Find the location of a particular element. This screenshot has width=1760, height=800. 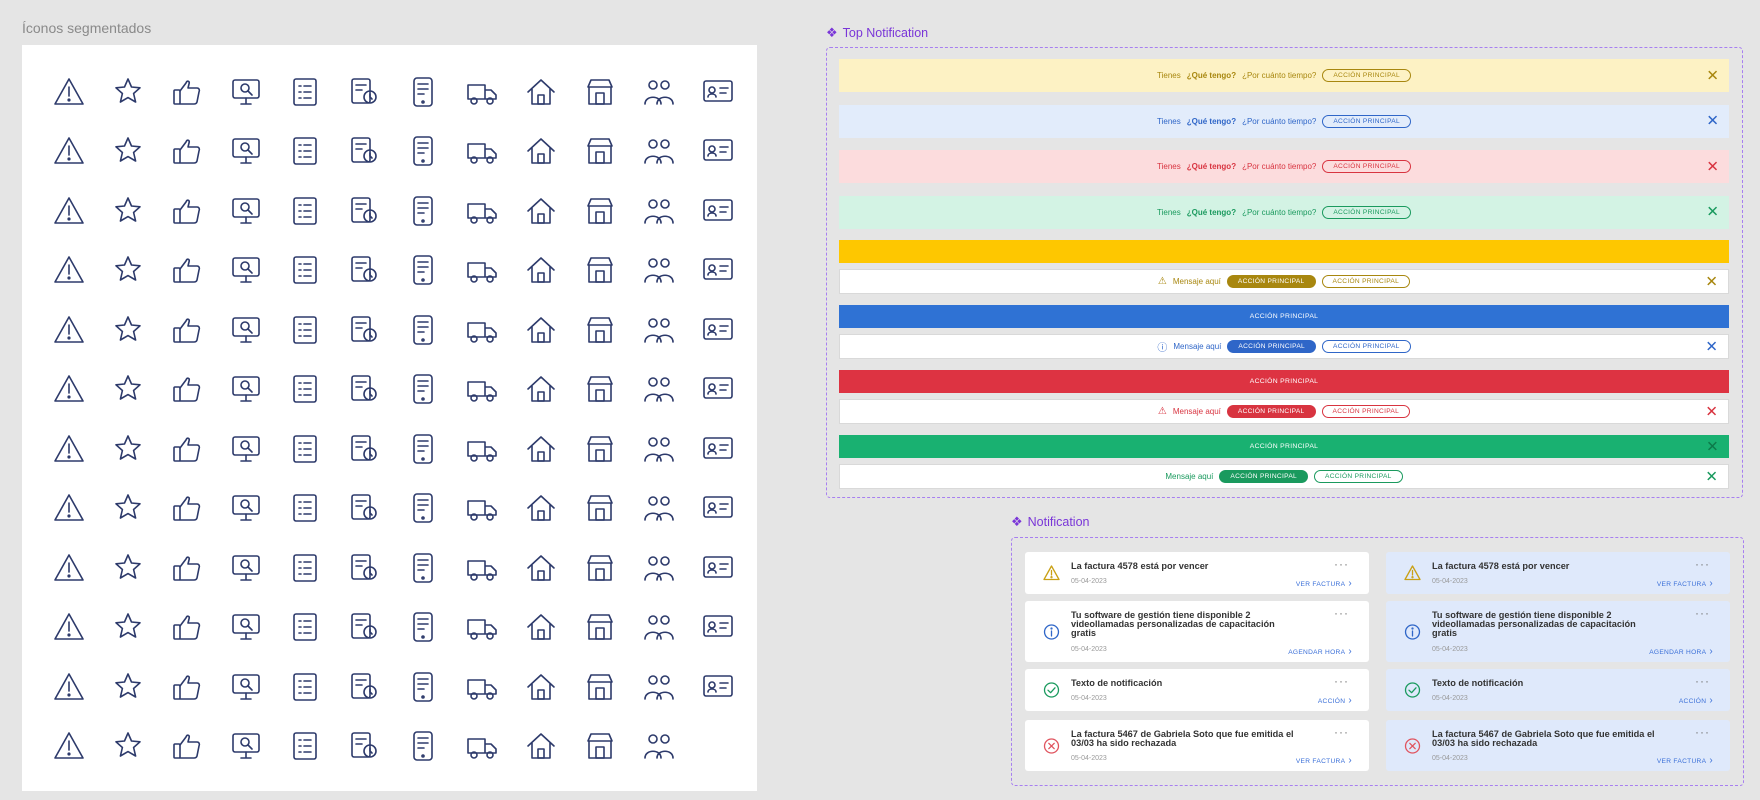

notification-title: Texto de notificación is located at coordinates (1117, 683).